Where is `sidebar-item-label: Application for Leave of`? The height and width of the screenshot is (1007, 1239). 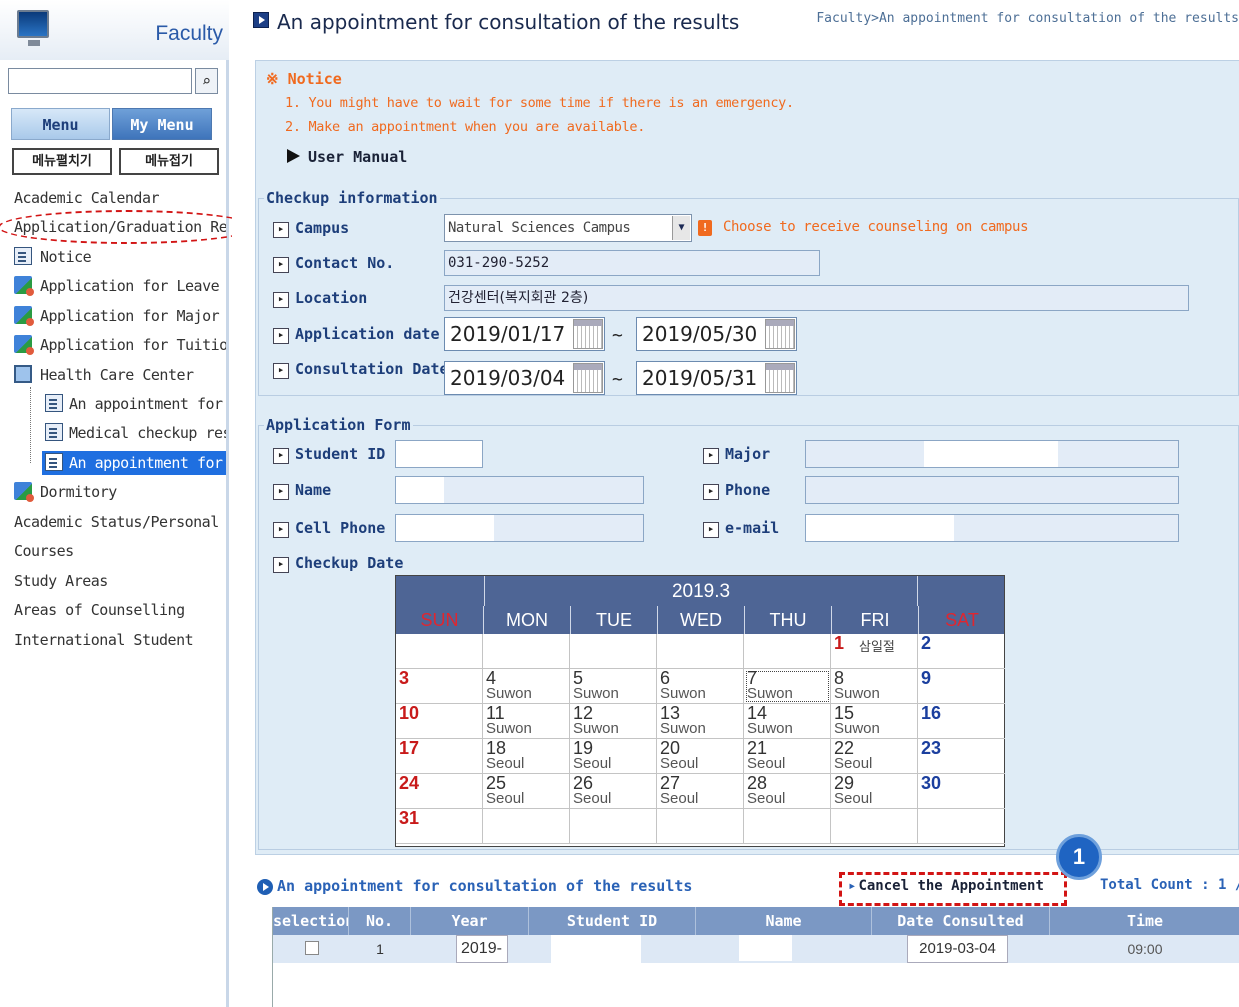 sidebar-item-label: Application for Leave of is located at coordinates (133, 286).